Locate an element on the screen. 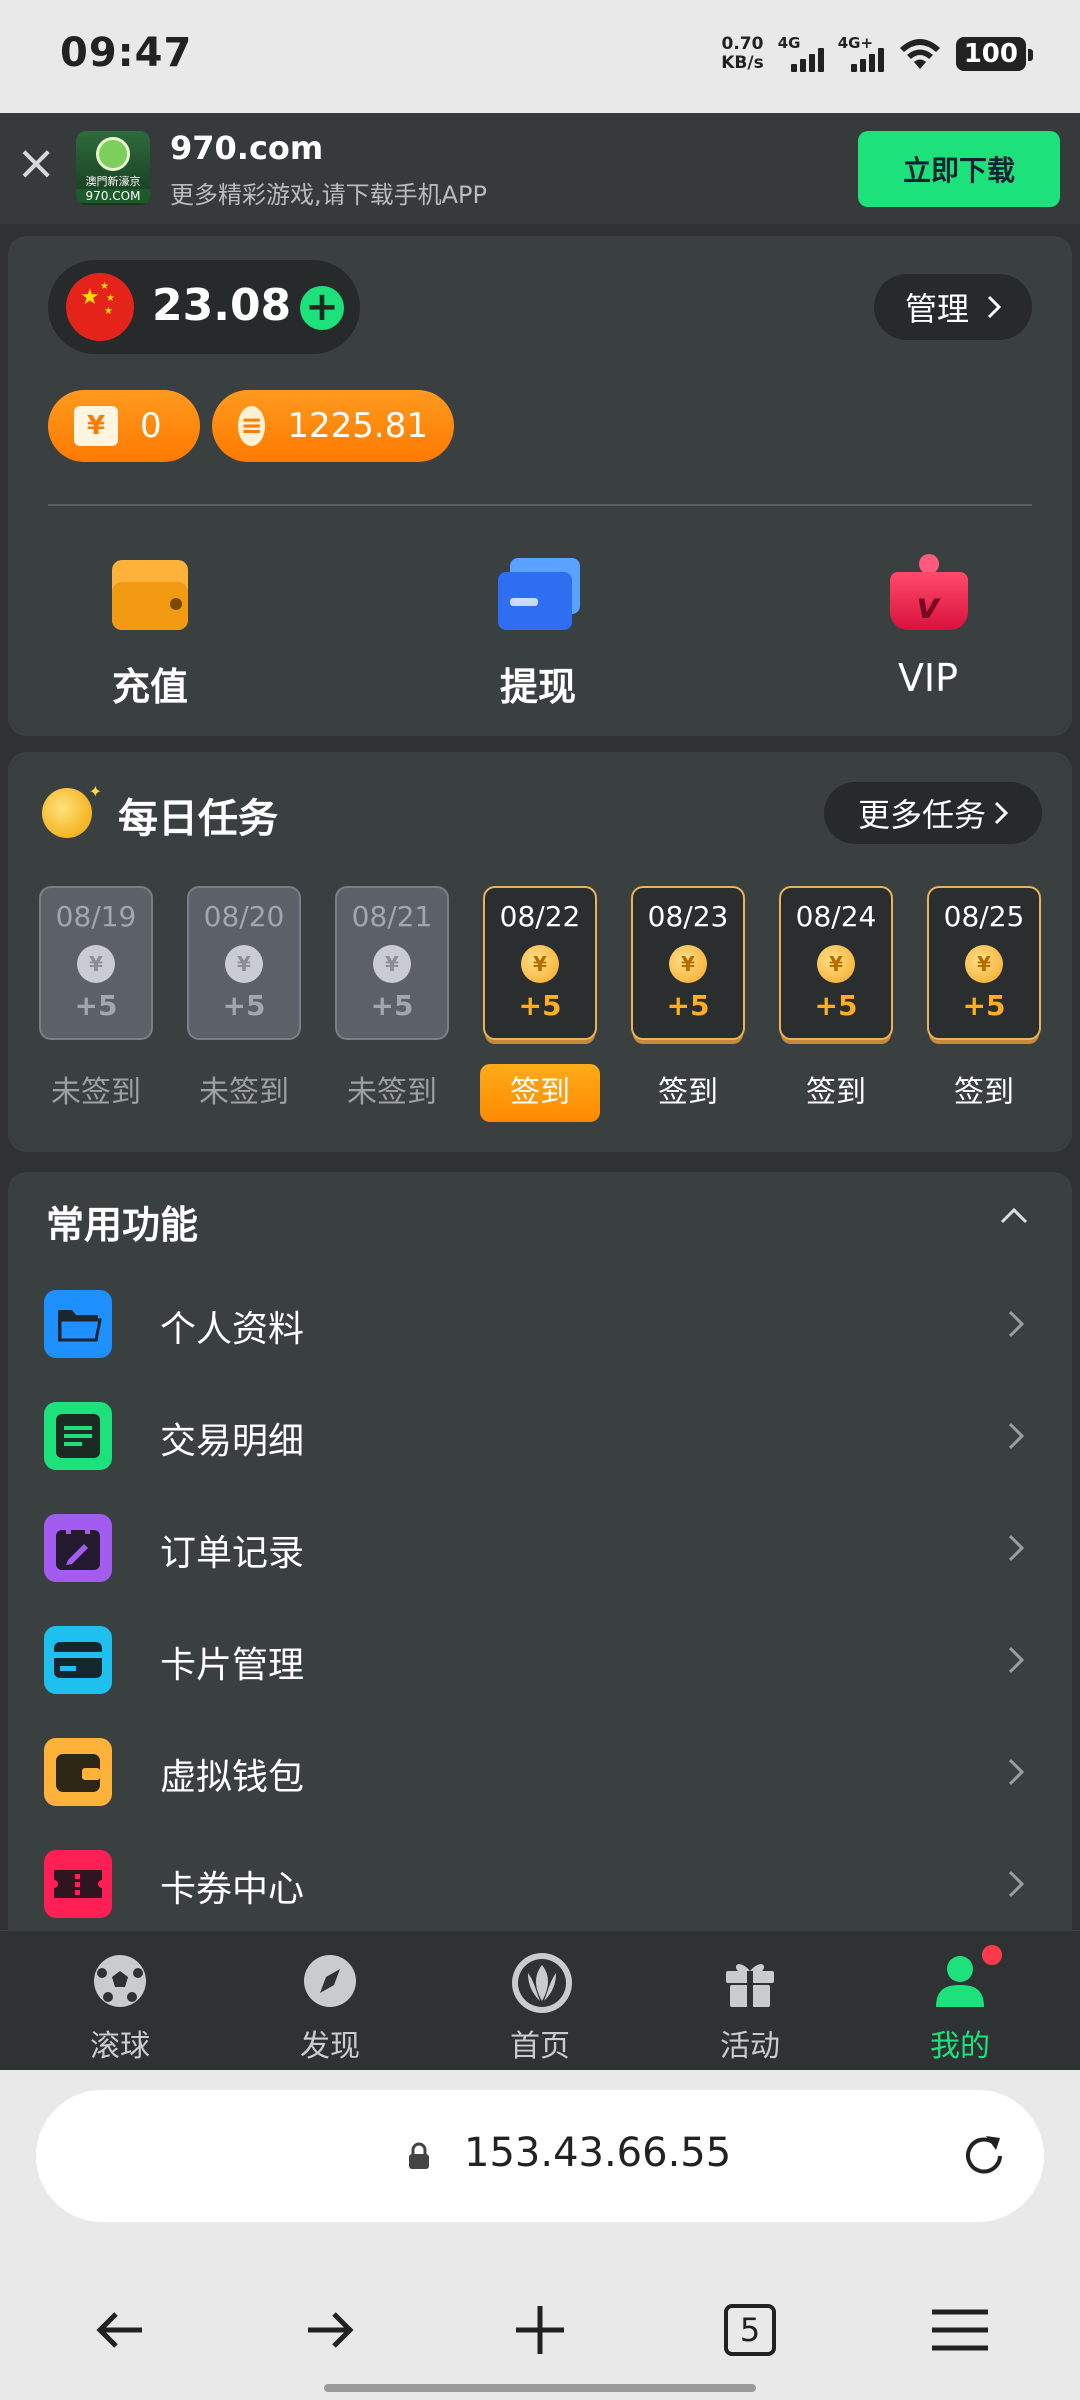 The height and width of the screenshot is (2400, 1080). add-funds-icon: + is located at coordinates (322, 308).